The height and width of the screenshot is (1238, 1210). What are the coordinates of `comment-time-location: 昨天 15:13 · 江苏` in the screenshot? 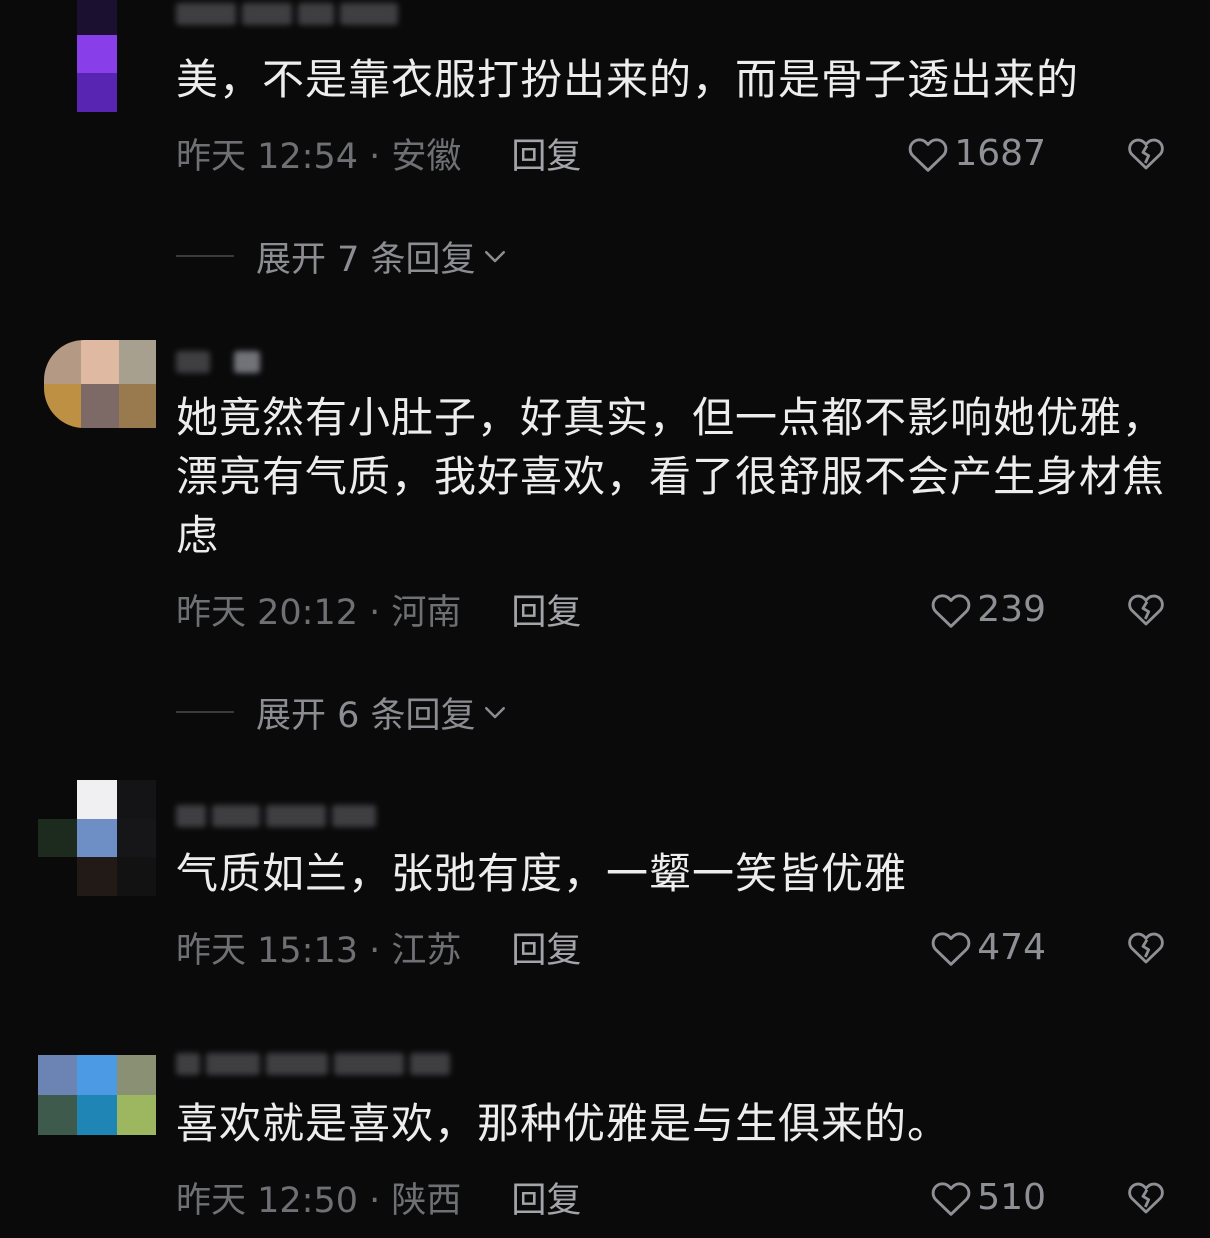 It's located at (319, 950).